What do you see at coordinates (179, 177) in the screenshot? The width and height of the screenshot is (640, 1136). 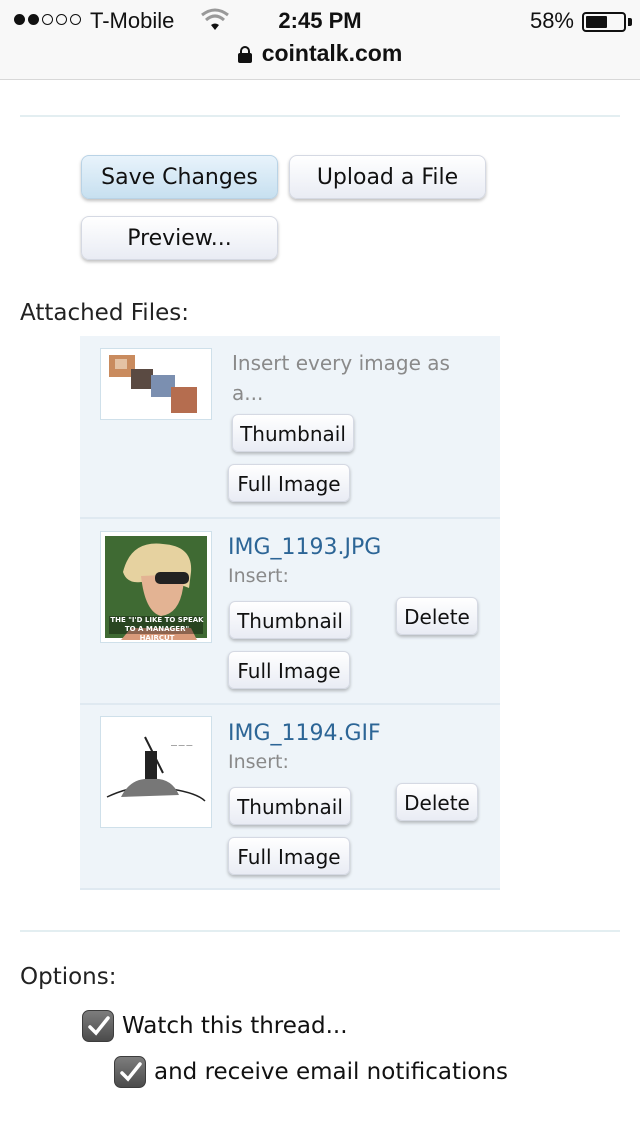 I see `save-changes-button: Save Changes` at bounding box center [179, 177].